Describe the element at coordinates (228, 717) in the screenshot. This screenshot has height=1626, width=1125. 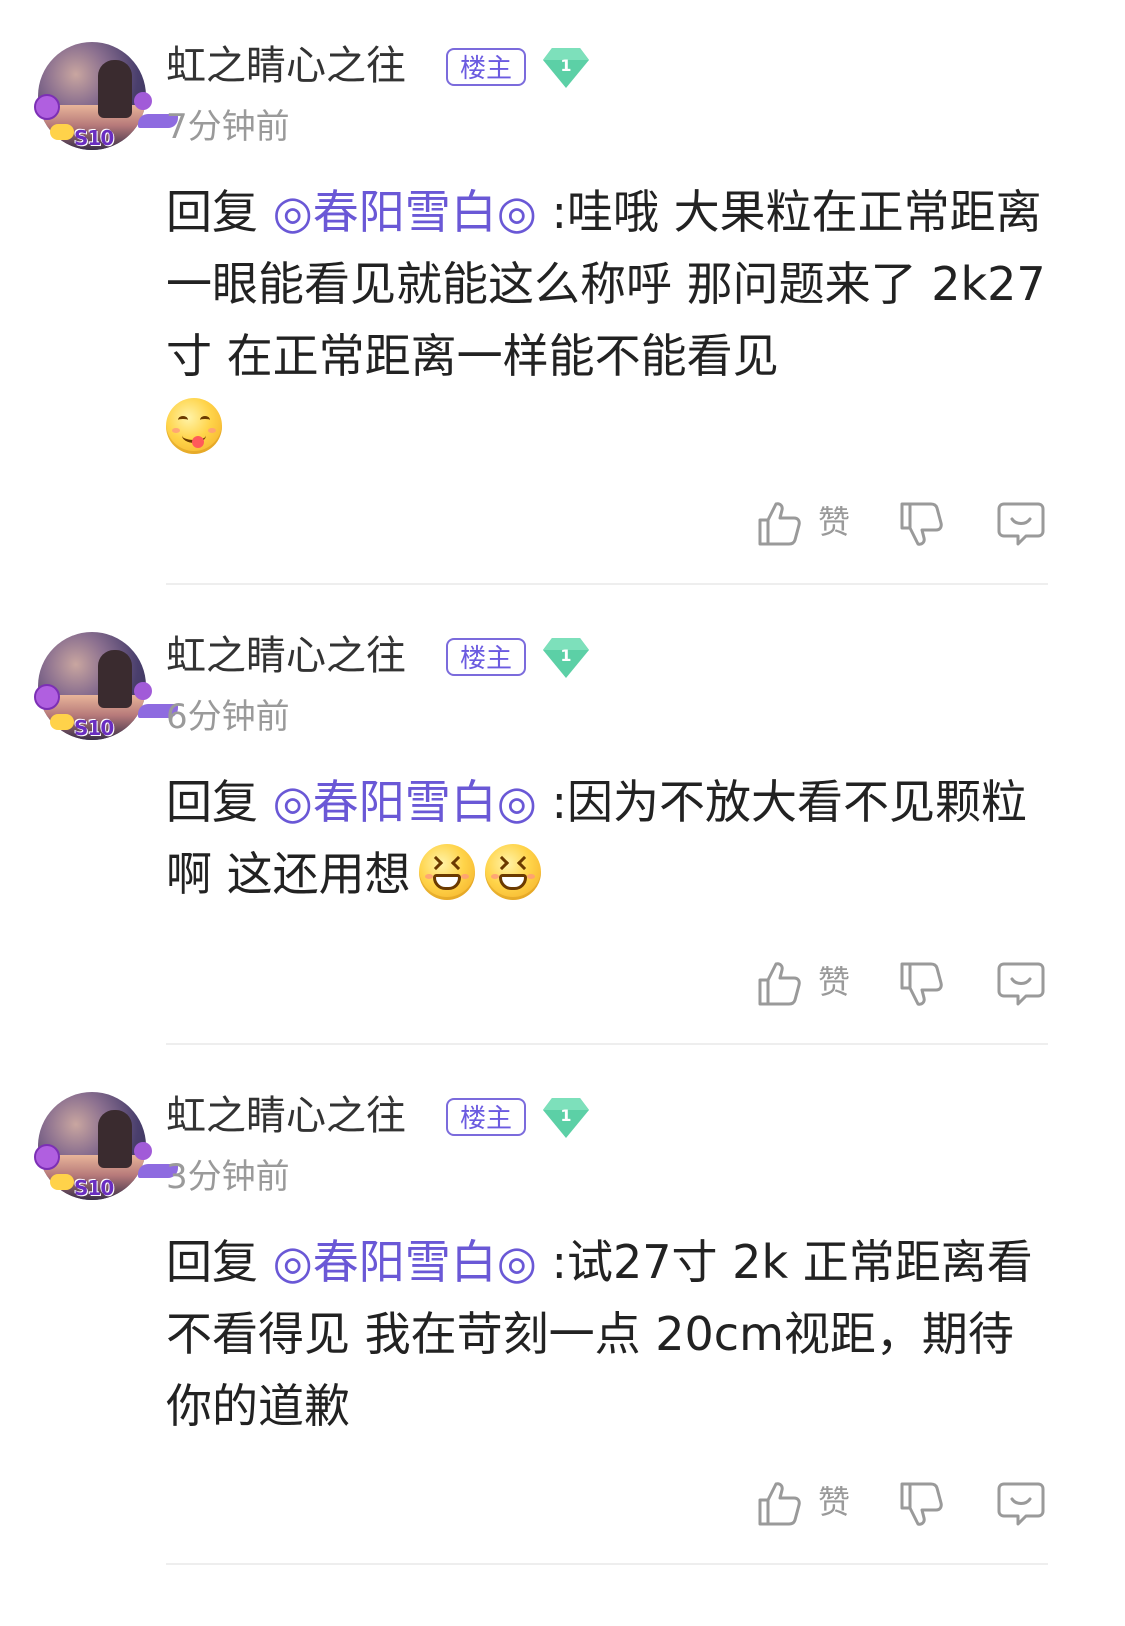
I see `timestamp: 6分钟前` at that location.